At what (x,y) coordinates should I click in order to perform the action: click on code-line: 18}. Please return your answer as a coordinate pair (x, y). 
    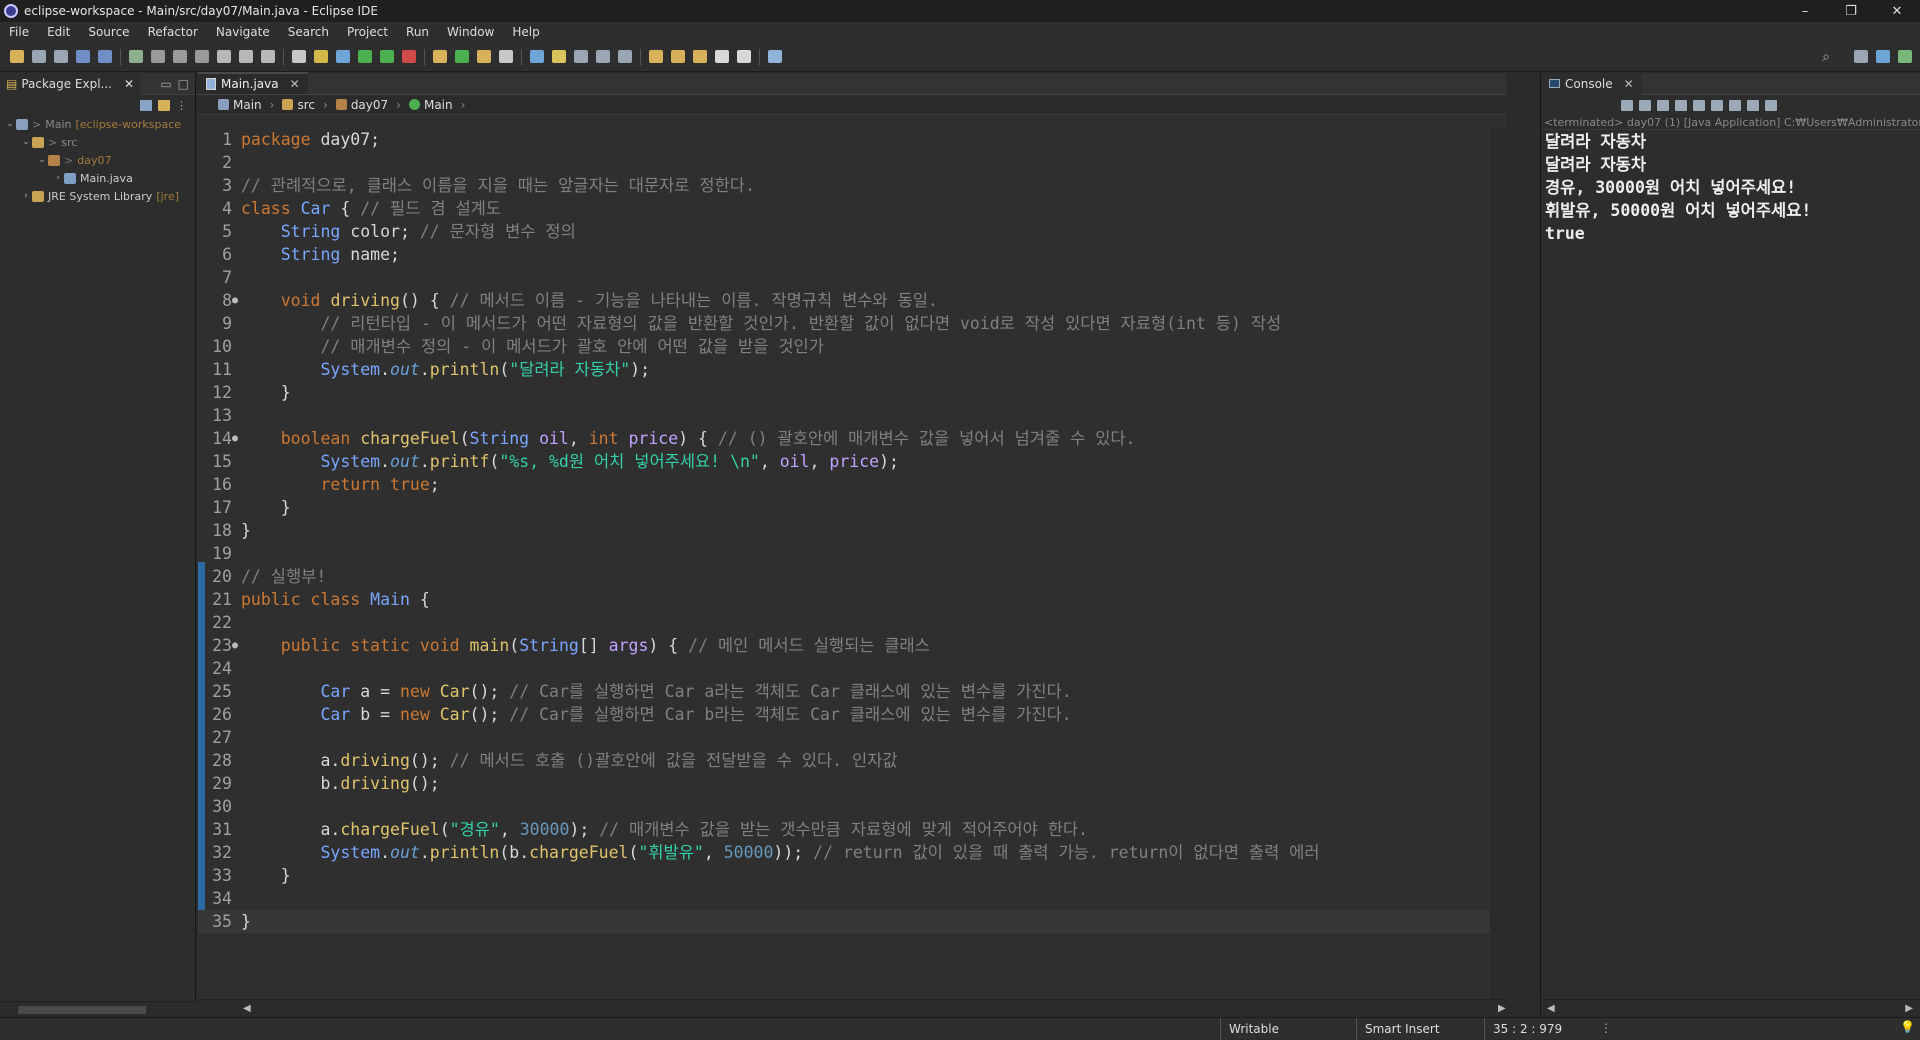
    Looking at the image, I should click on (848, 530).